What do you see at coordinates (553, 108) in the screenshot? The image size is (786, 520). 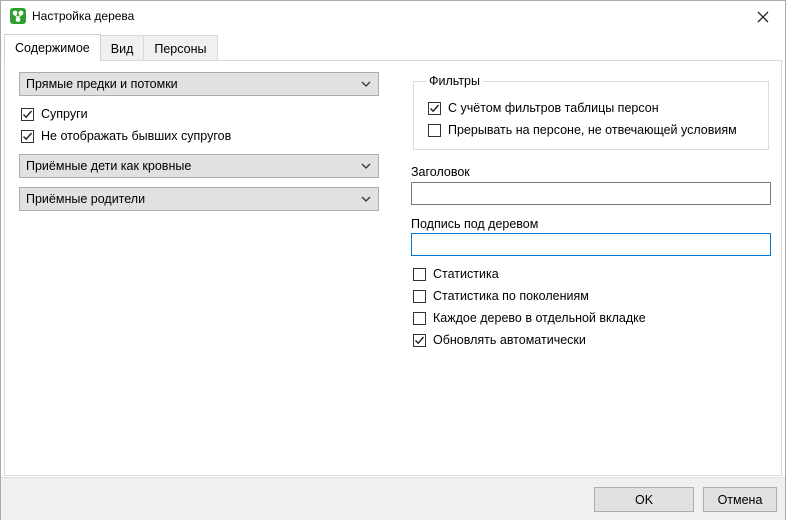 I see `use-table-filters-label: С учётом фильтров таблицы персон` at bounding box center [553, 108].